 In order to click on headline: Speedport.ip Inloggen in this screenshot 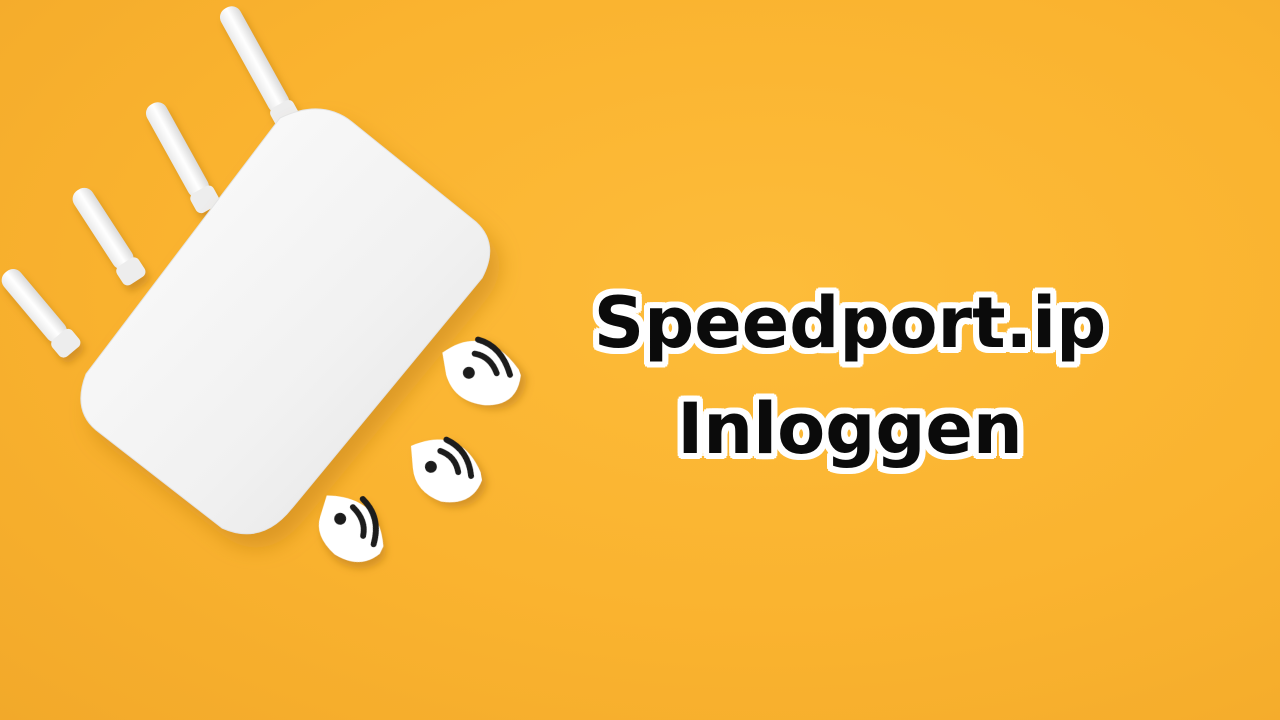, I will do `click(850, 376)`.